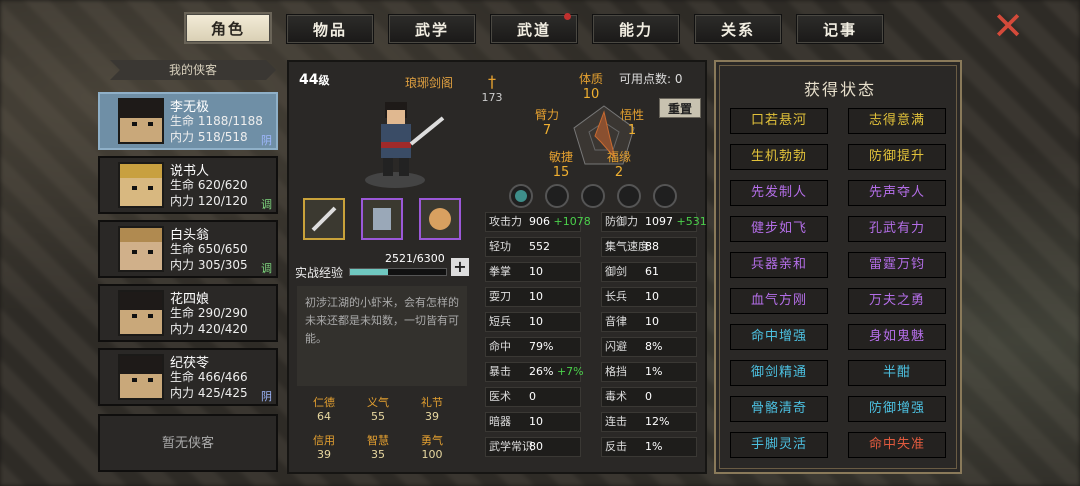  I want to click on stat-value: 10, so click(536, 421).